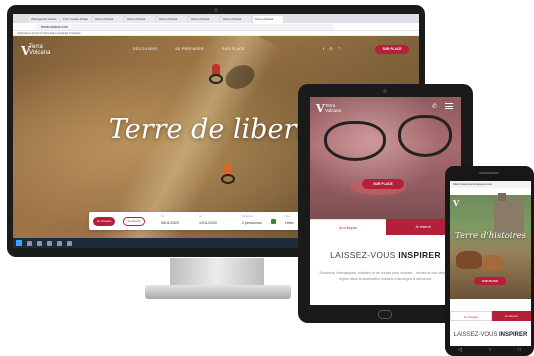  I want to click on lodging-icon, so click(273, 221).